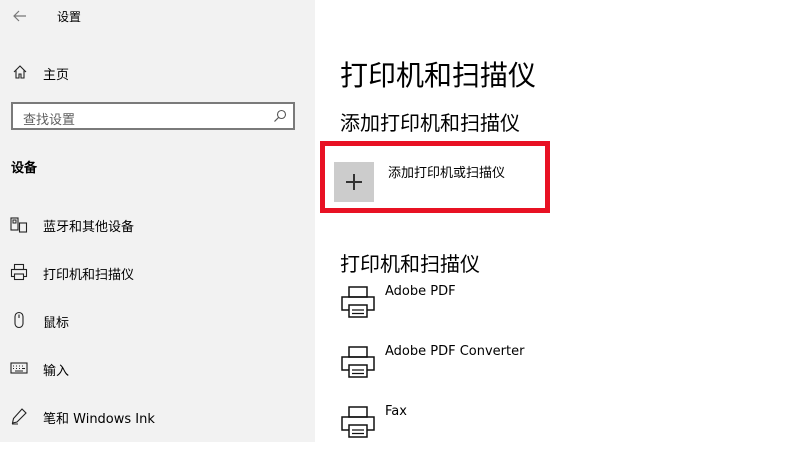  What do you see at coordinates (20, 72) in the screenshot?
I see `home-icon` at bounding box center [20, 72].